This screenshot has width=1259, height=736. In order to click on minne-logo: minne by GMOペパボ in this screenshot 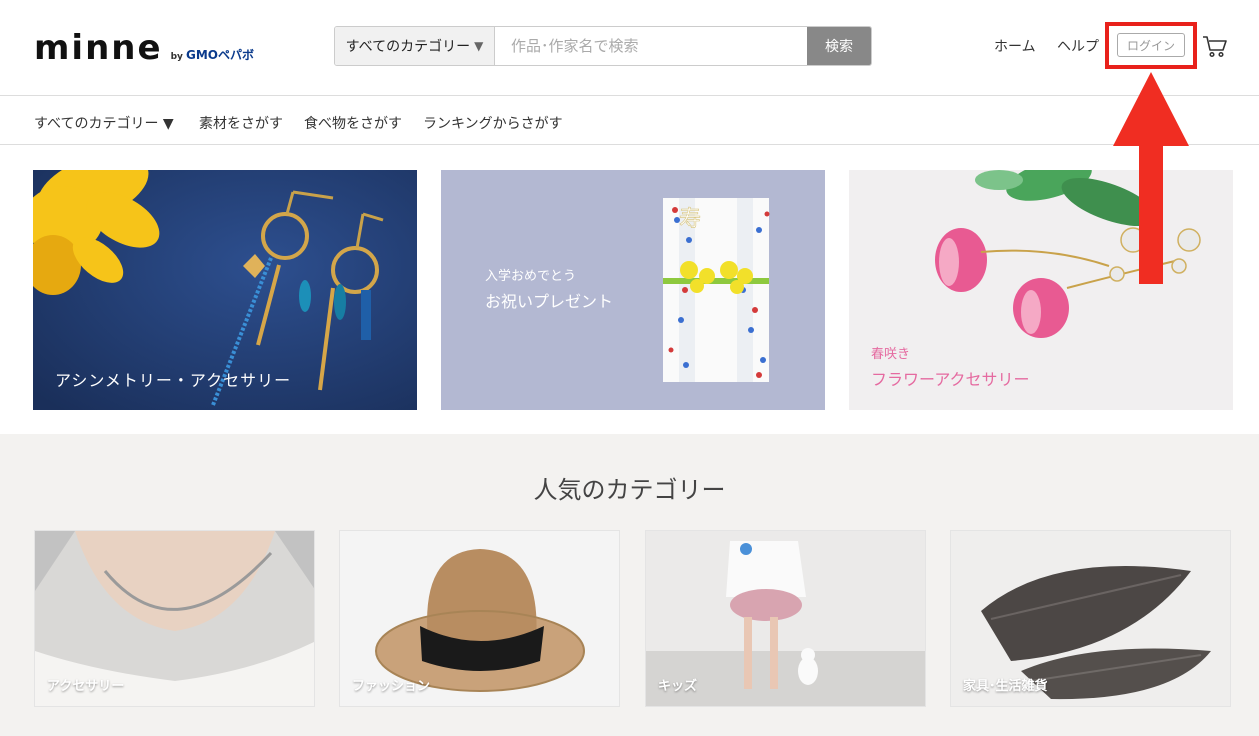, I will do `click(144, 48)`.